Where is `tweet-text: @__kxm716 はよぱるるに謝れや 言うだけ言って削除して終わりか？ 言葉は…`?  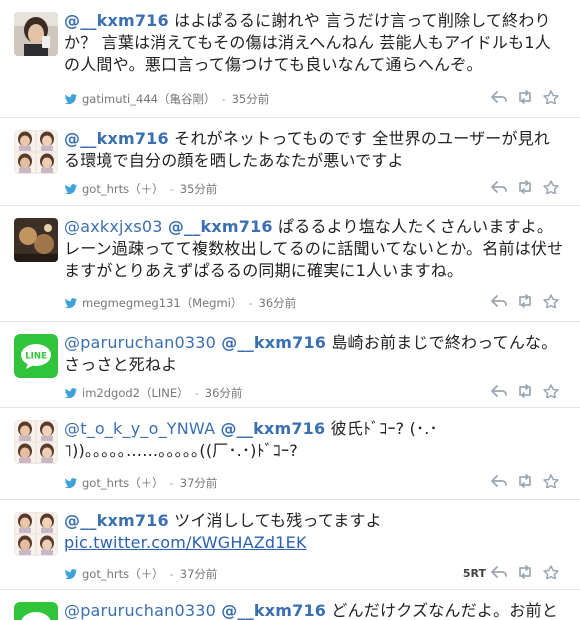
tweet-text: @__kxm716 はよぱるるに謝れや 言うだけ言って削除して終わりか？ 言葉は… is located at coordinates (314, 43).